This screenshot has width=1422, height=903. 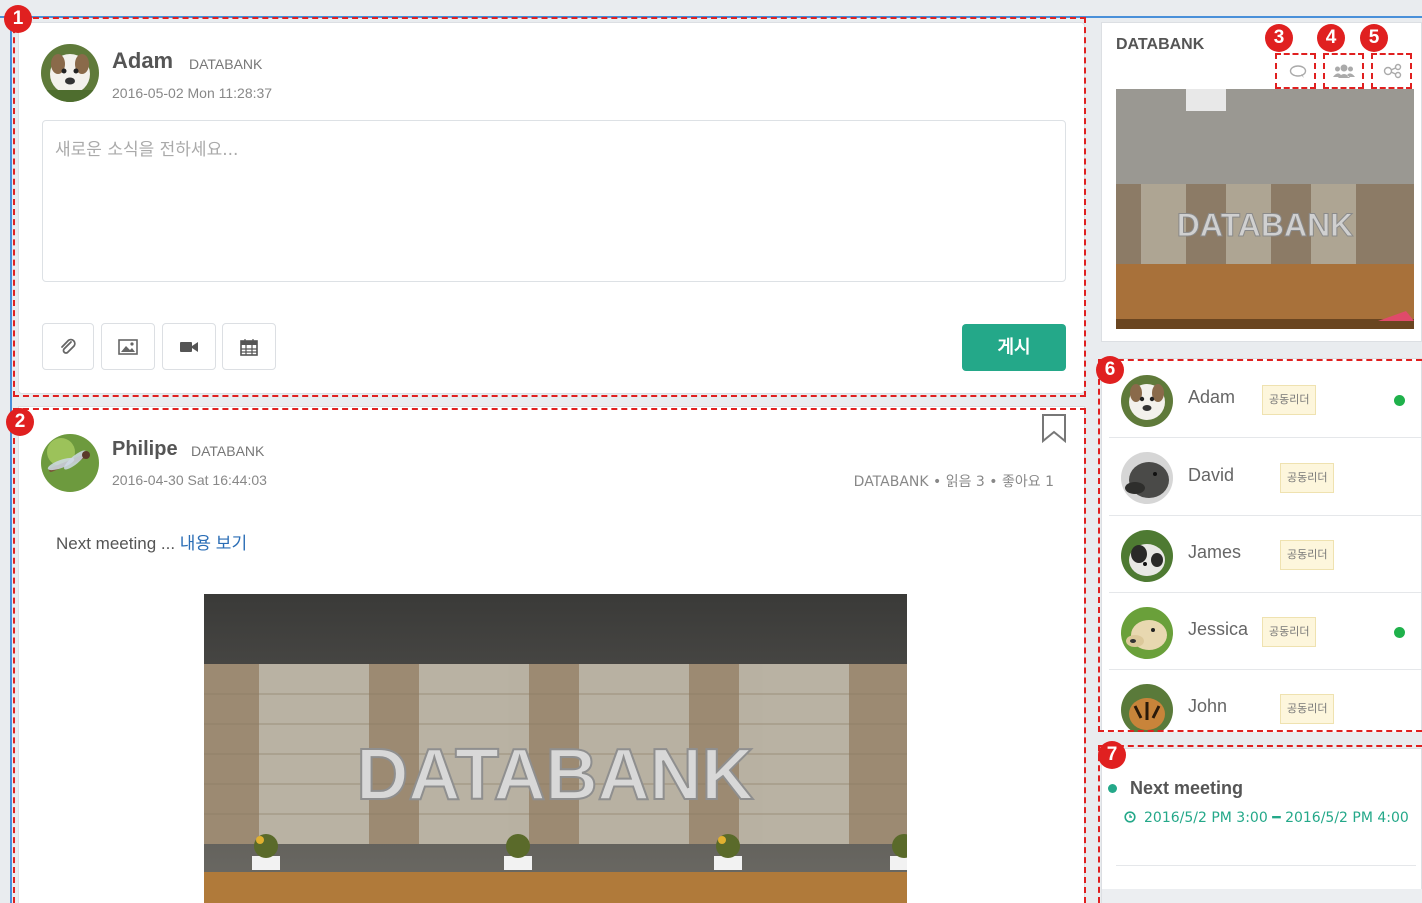 I want to click on schedule-time: 2016/5/2 PM 3:00 ━ 2016/5/2 PM 4:00, so click(x=1266, y=818).